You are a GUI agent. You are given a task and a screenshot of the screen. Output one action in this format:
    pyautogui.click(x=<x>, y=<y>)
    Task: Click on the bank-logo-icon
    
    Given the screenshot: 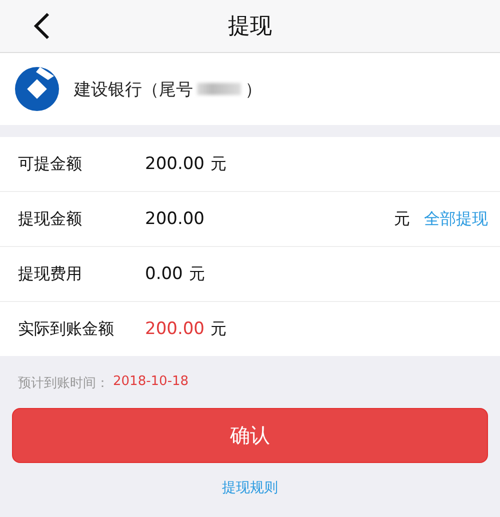 What is the action you would take?
    pyautogui.click(x=37, y=89)
    